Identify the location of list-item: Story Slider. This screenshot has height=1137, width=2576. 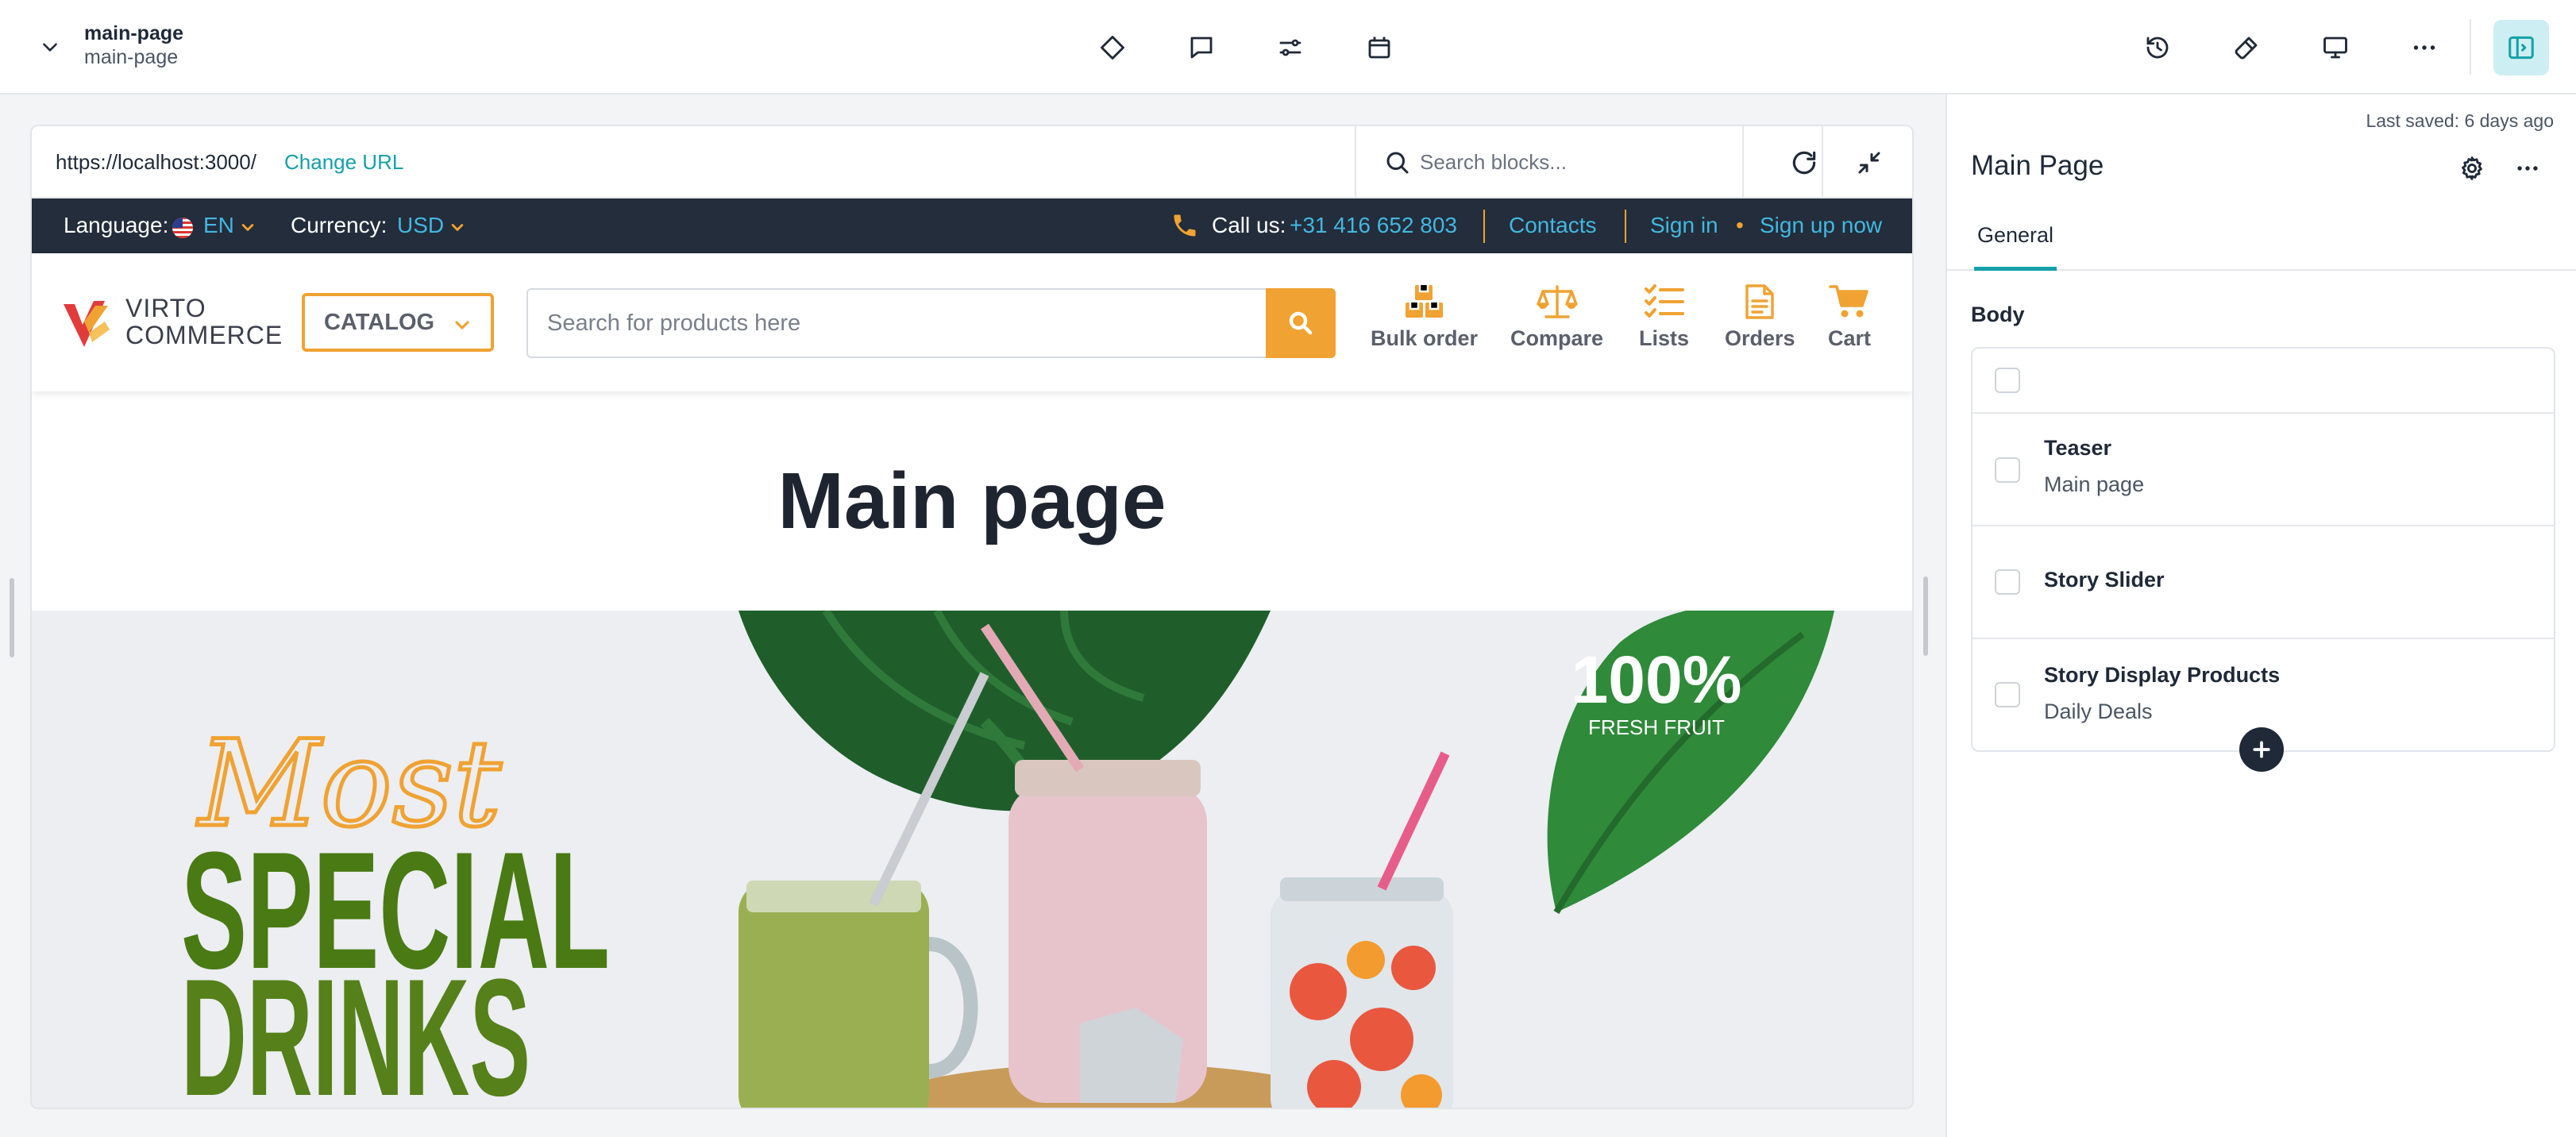
(2263, 581).